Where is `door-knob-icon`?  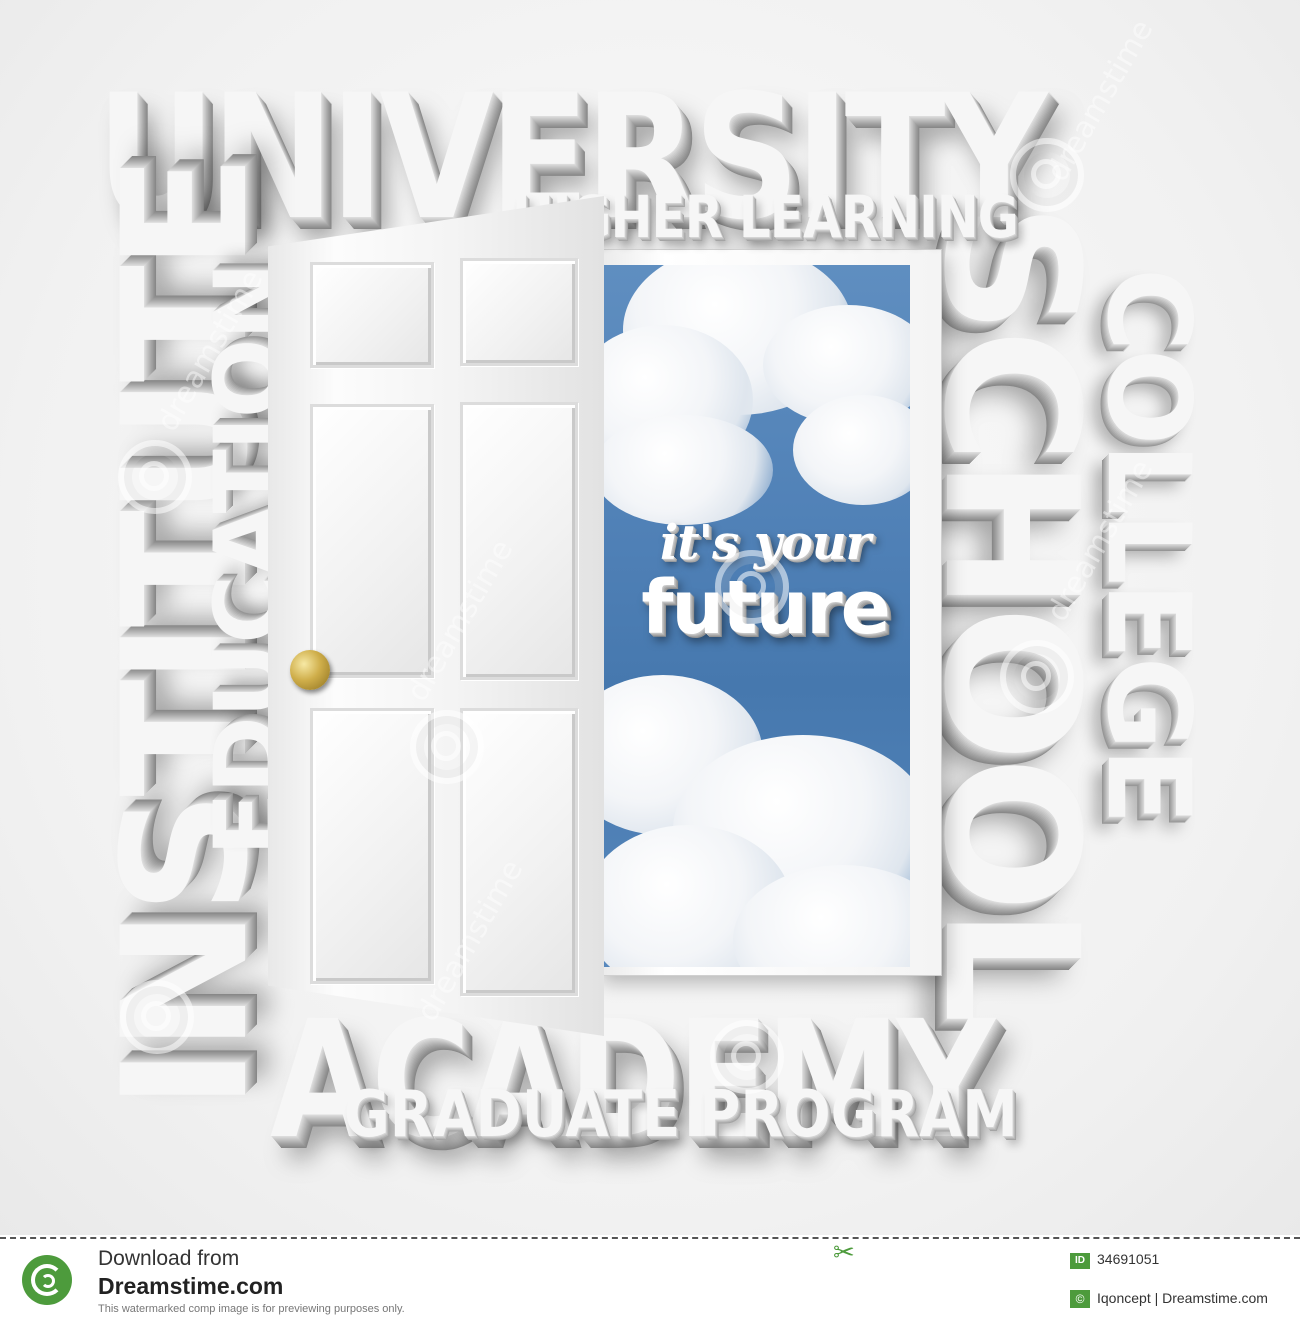 door-knob-icon is located at coordinates (310, 670).